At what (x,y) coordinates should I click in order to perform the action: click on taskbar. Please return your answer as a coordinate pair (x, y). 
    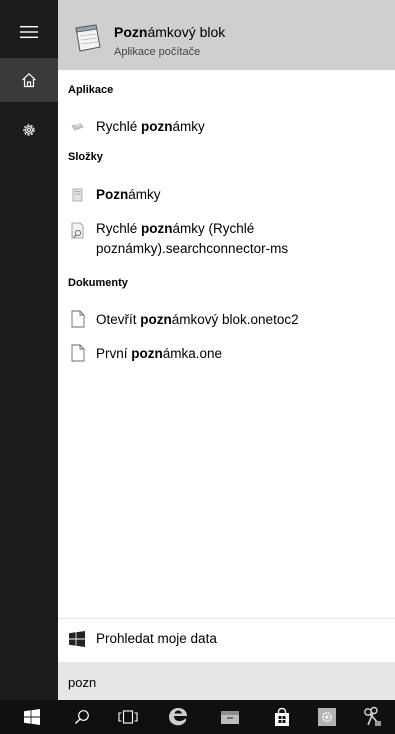
    Looking at the image, I should click on (197, 717).